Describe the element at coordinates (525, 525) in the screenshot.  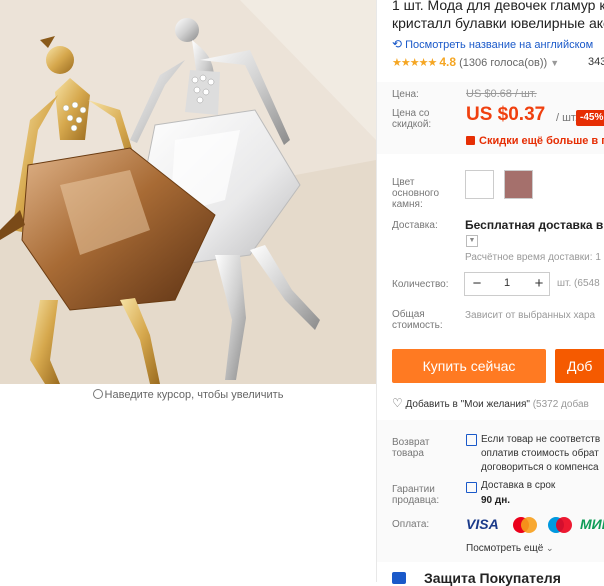
I see `mastercard-logo` at that location.